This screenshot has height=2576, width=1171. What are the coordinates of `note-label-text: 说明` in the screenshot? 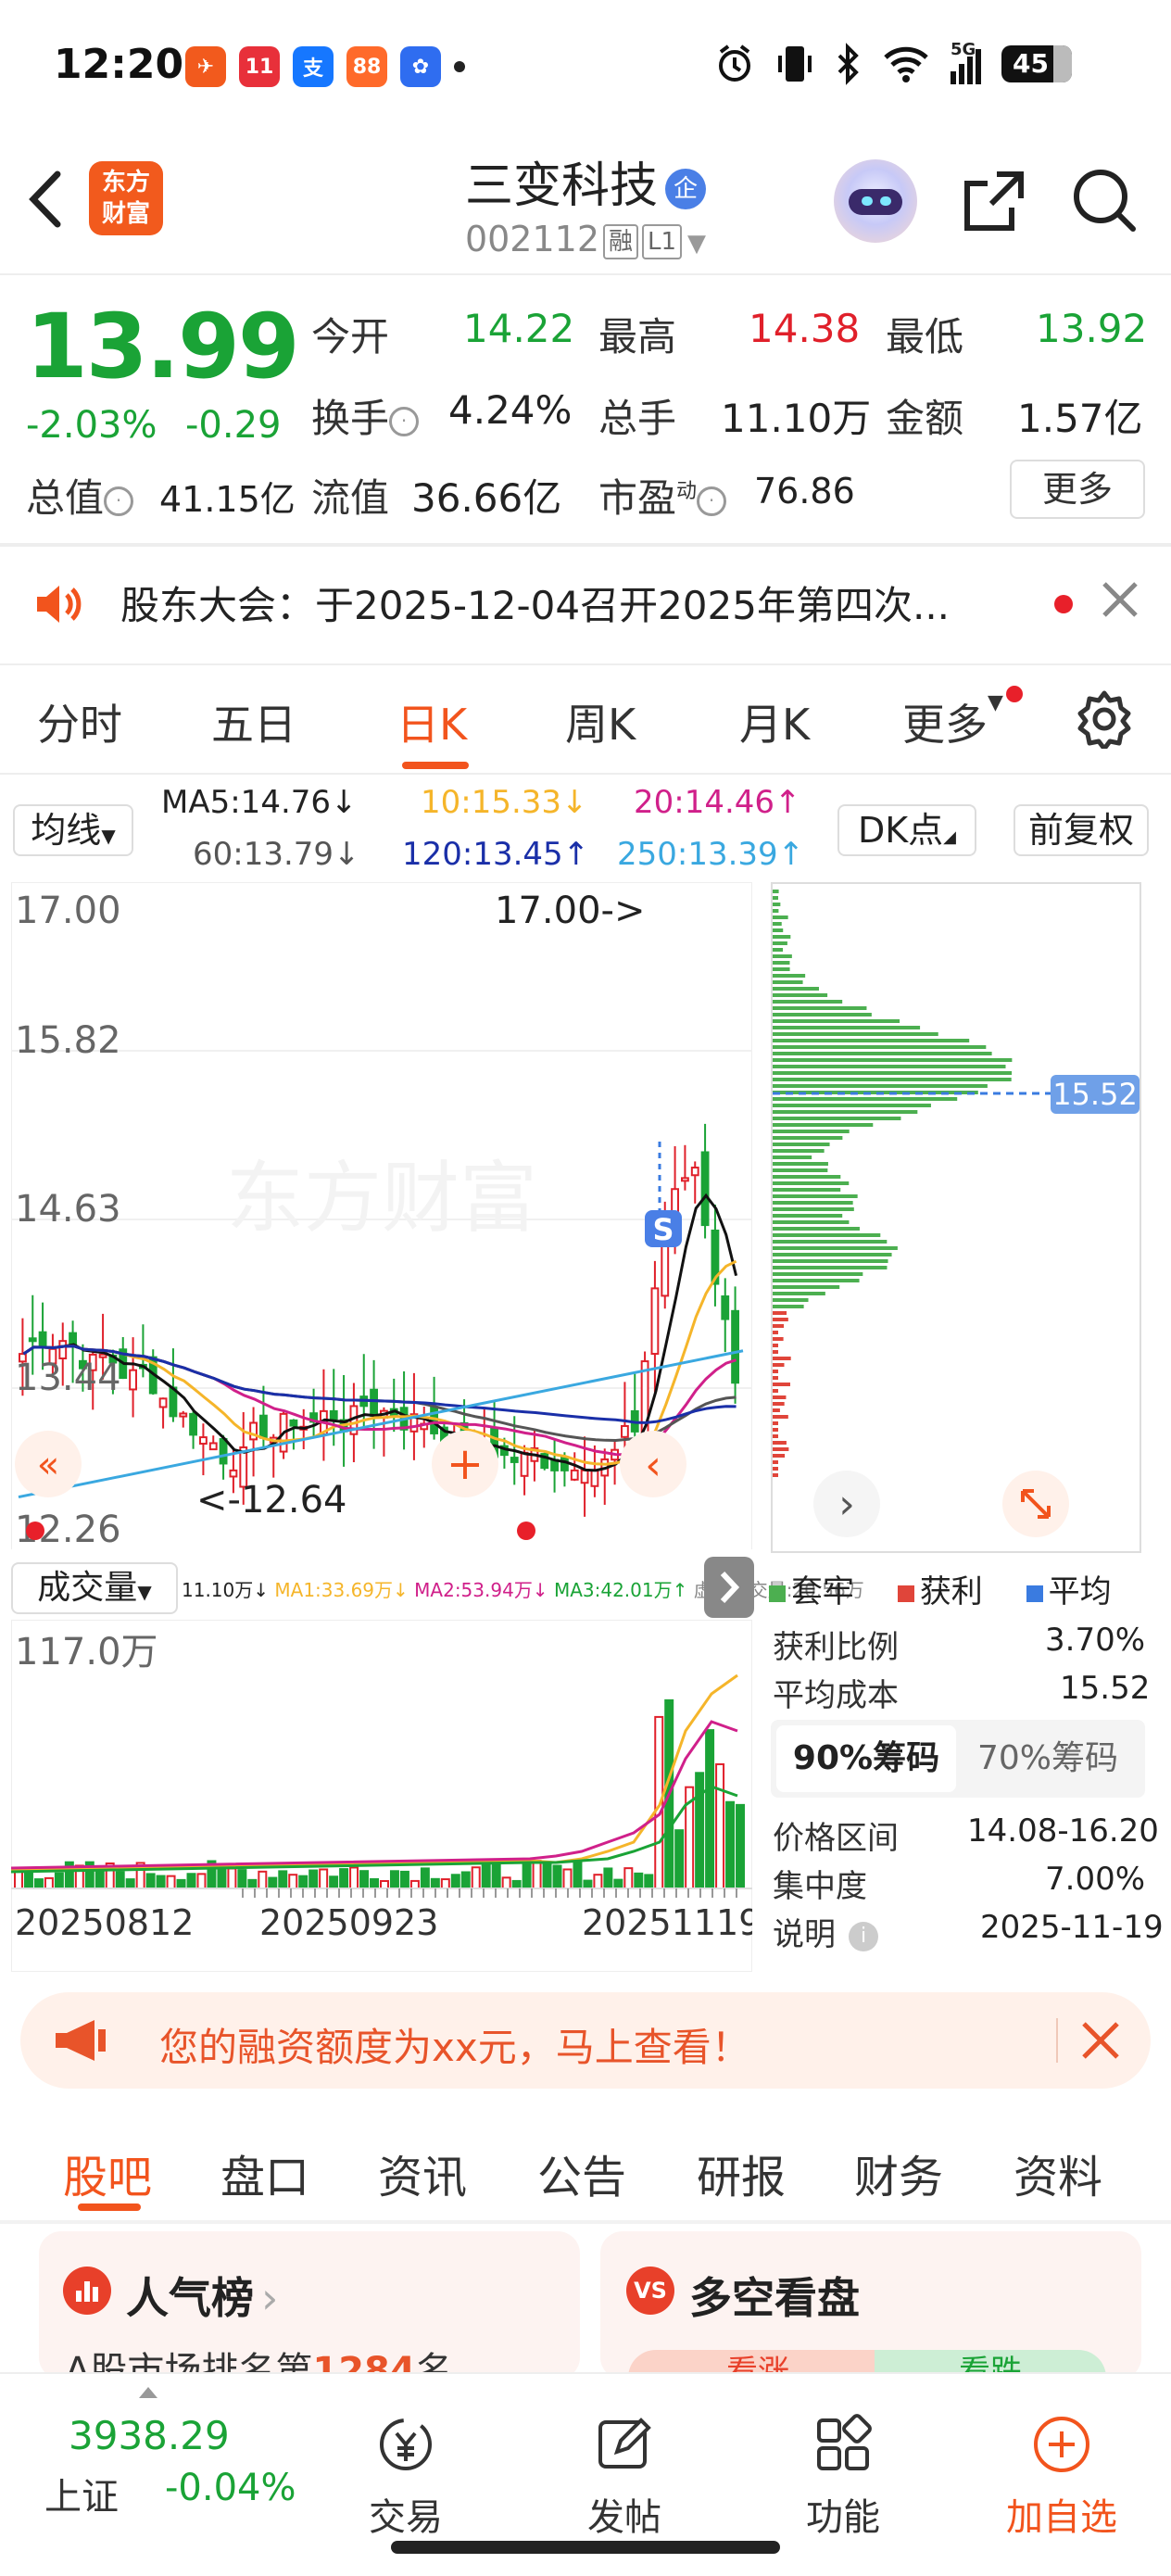 It's located at (805, 1934).